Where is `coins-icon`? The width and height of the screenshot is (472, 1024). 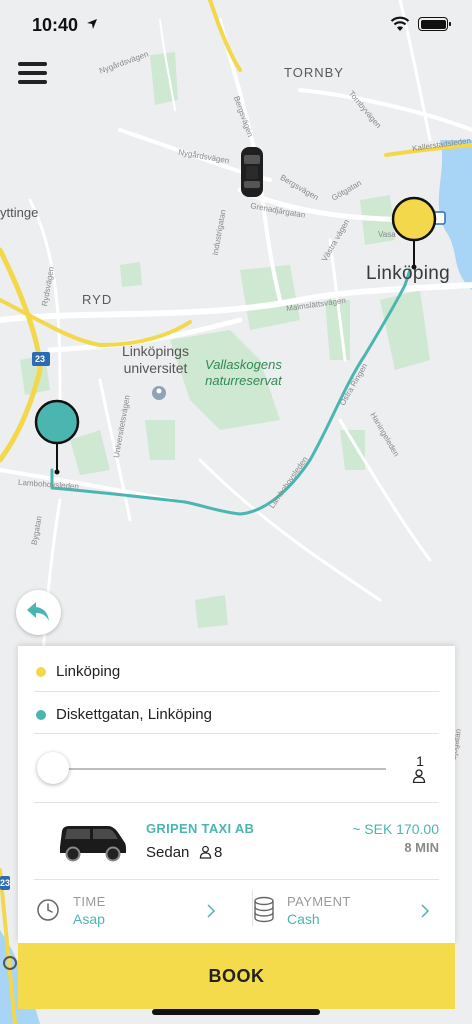 coins-icon is located at coordinates (264, 909).